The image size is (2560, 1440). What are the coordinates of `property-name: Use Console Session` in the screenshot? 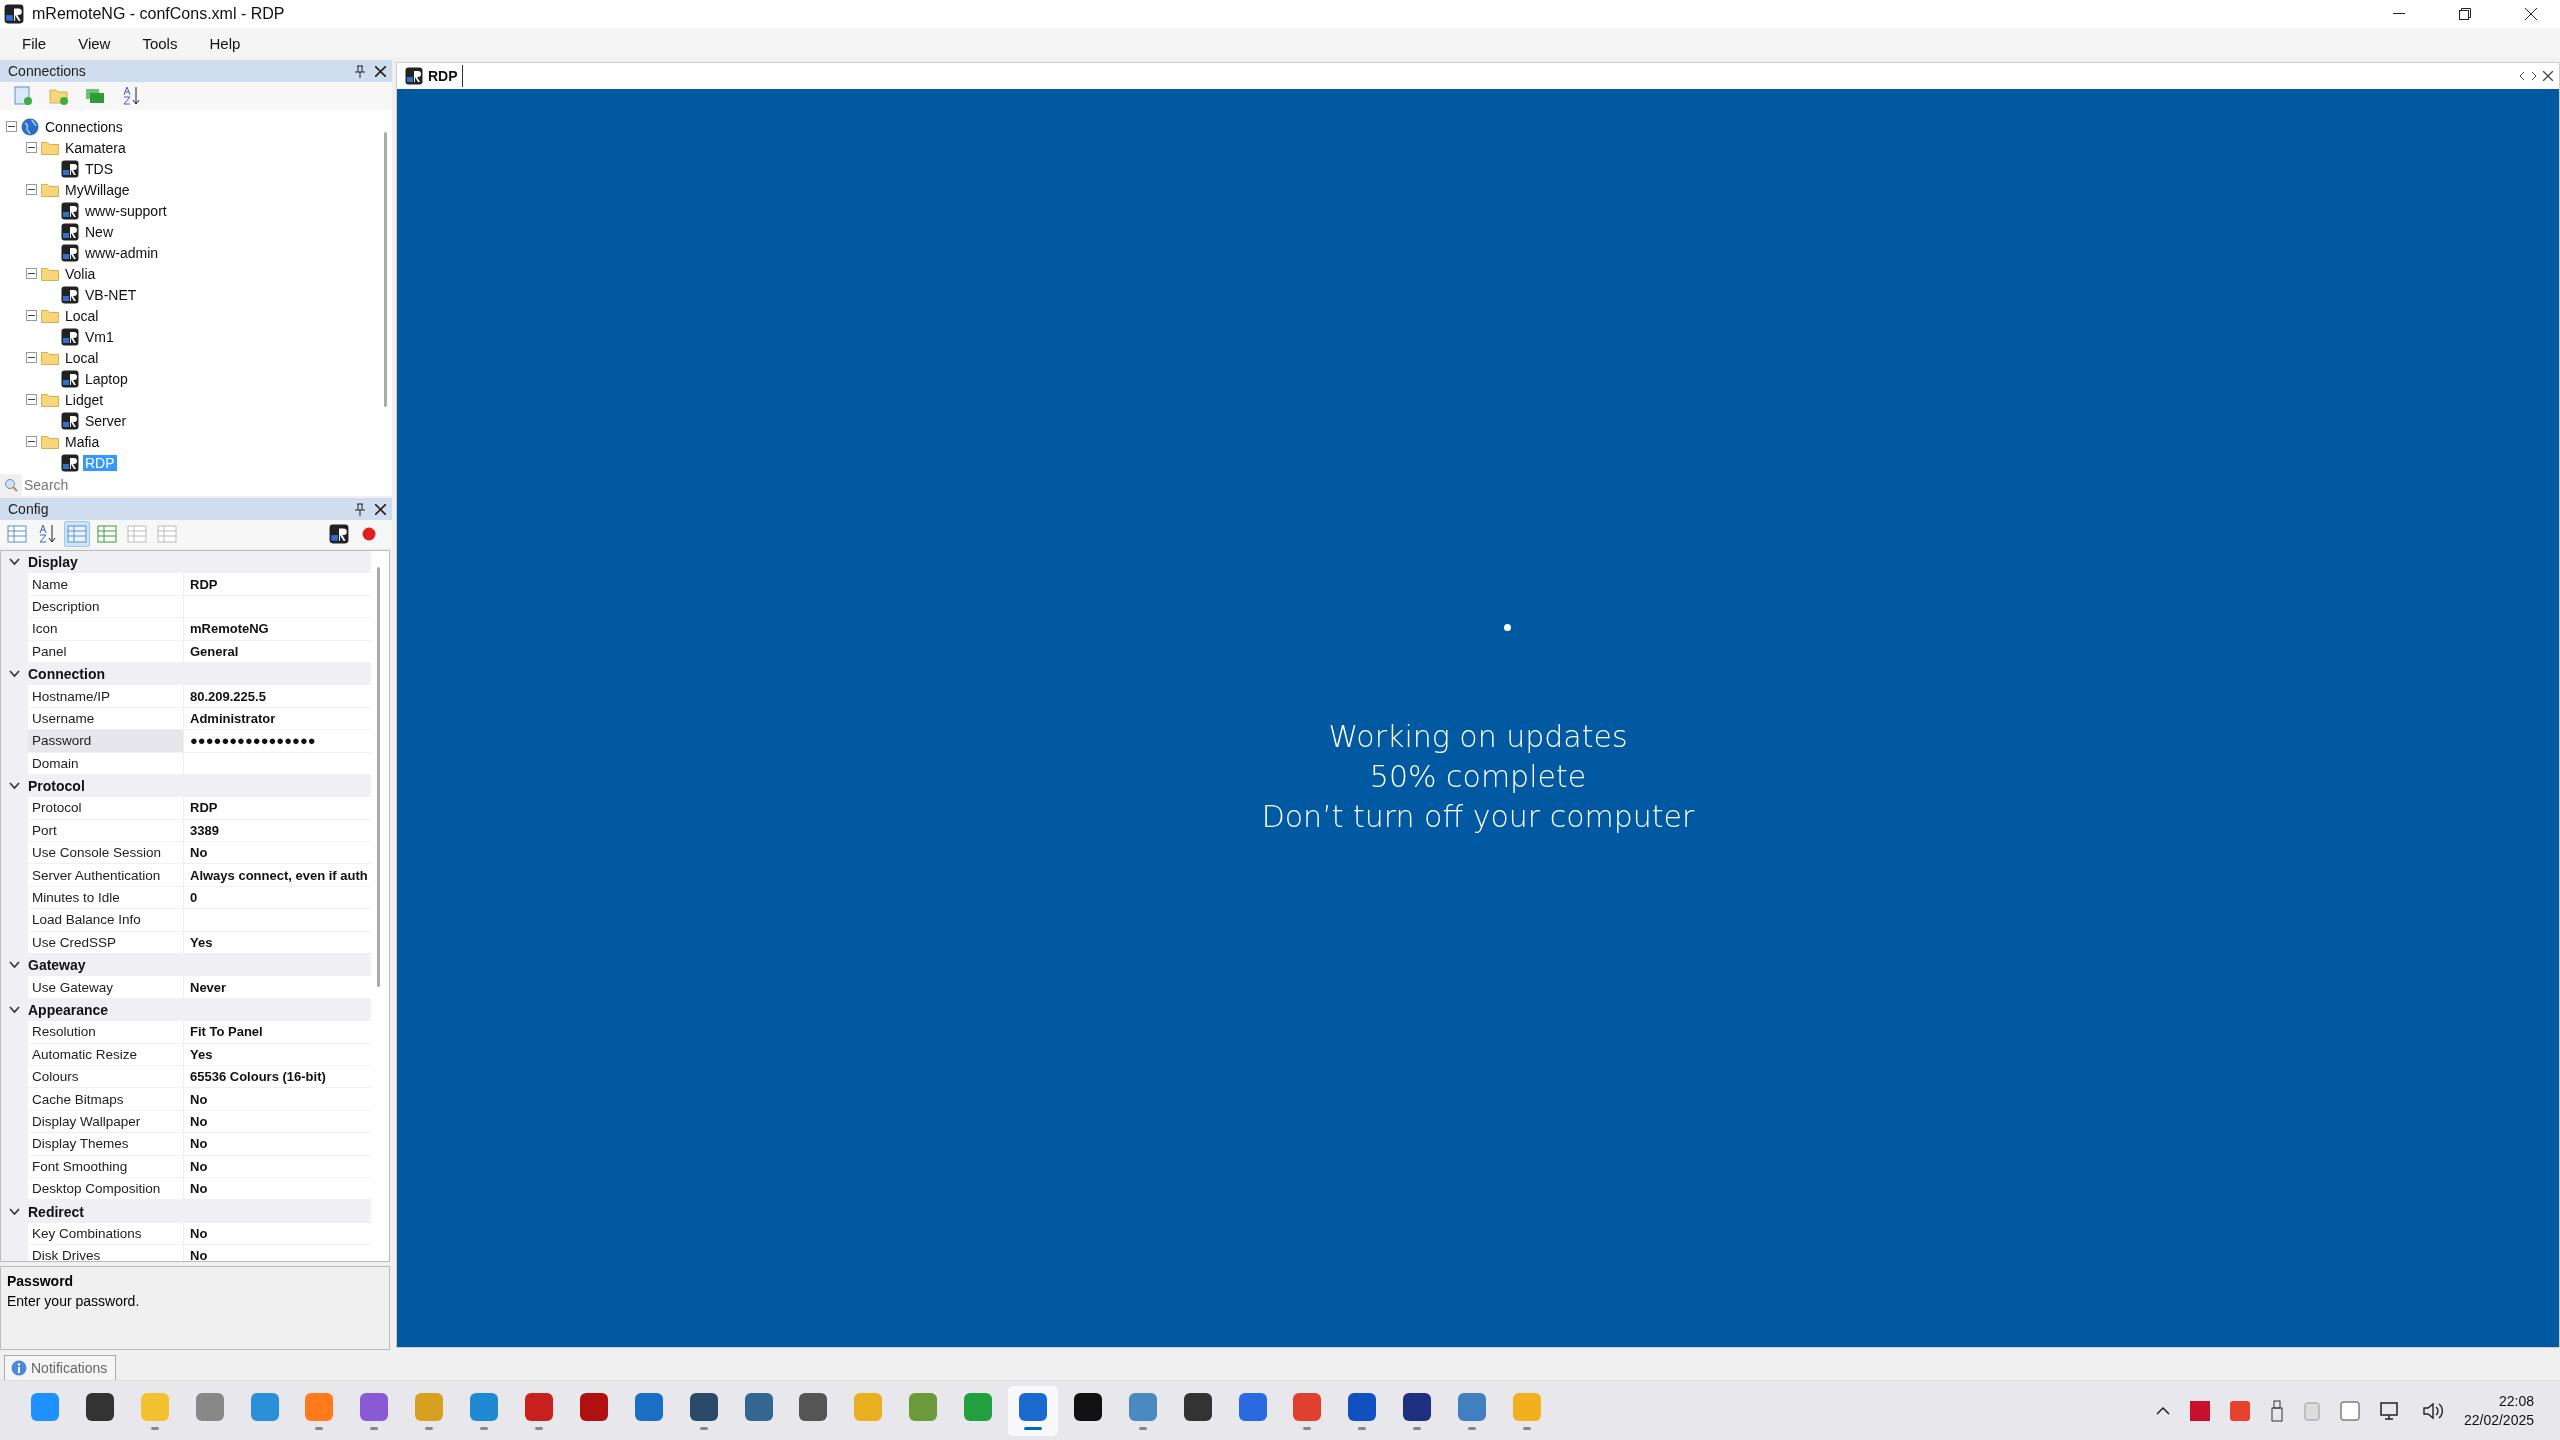 It's located at (105, 853).